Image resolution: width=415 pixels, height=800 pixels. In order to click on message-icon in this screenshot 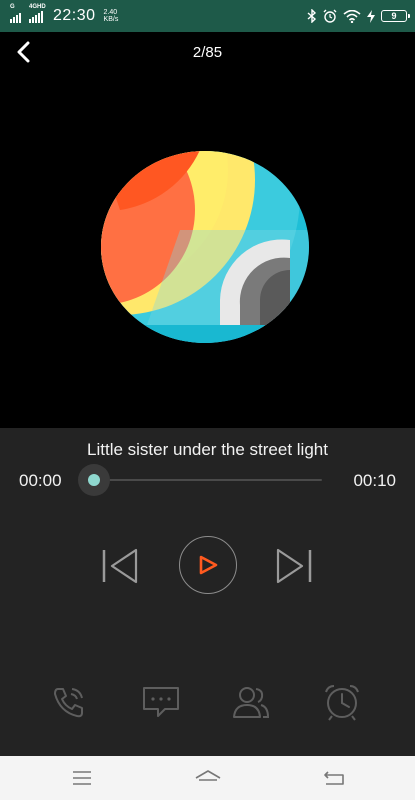, I will do `click(161, 702)`.